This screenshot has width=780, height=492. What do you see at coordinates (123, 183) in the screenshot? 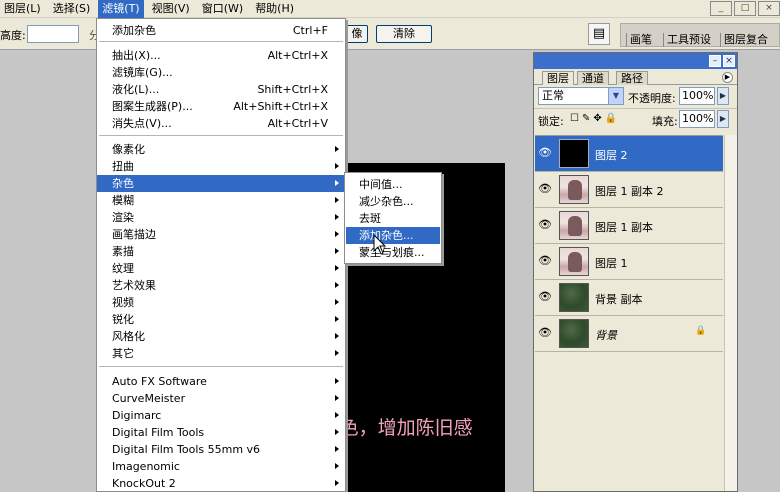
I see `menu-item-label: 杂色` at bounding box center [123, 183].